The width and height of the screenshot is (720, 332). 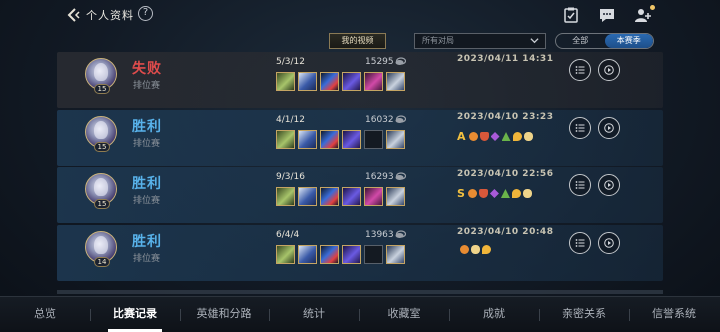 What do you see at coordinates (674, 314) in the screenshot?
I see `tab-credit-system: 信誉系统` at bounding box center [674, 314].